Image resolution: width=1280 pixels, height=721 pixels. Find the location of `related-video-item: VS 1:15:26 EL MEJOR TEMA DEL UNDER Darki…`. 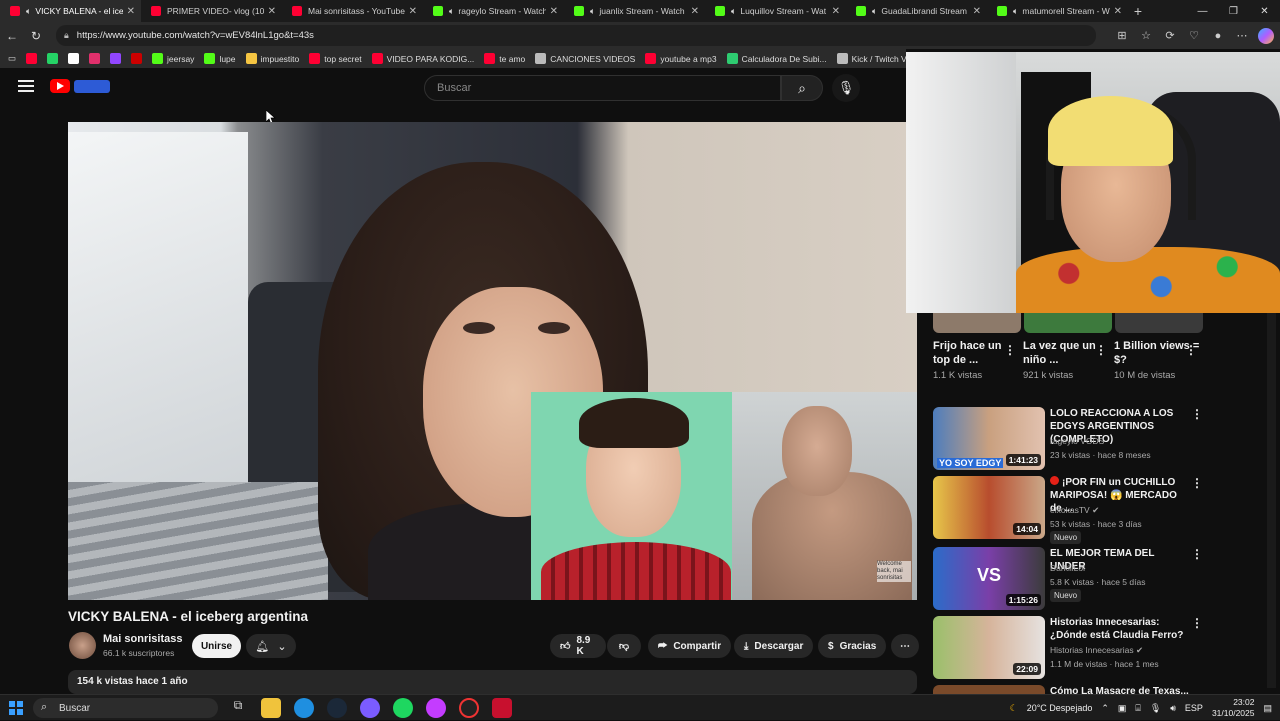

related-video-item: VS 1:15:26 EL MEJOR TEMA DEL UNDER Darki… is located at coordinates (1083, 580).